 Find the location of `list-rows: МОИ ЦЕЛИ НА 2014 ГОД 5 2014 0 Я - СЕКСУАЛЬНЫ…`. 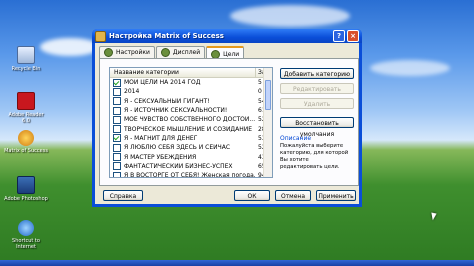

list-rows: МОИ ЦЕЛИ НА 2014 ГОД 5 2014 0 Я - СЕКСУАЛЬНЫ… is located at coordinates (191, 128).